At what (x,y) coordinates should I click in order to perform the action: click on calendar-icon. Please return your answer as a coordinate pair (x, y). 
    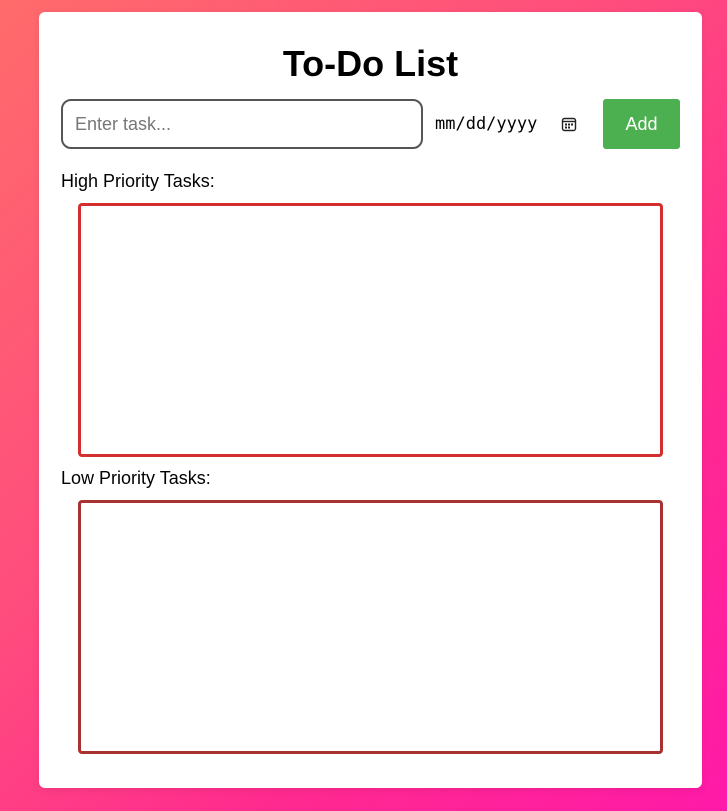
    Looking at the image, I should click on (569, 124).